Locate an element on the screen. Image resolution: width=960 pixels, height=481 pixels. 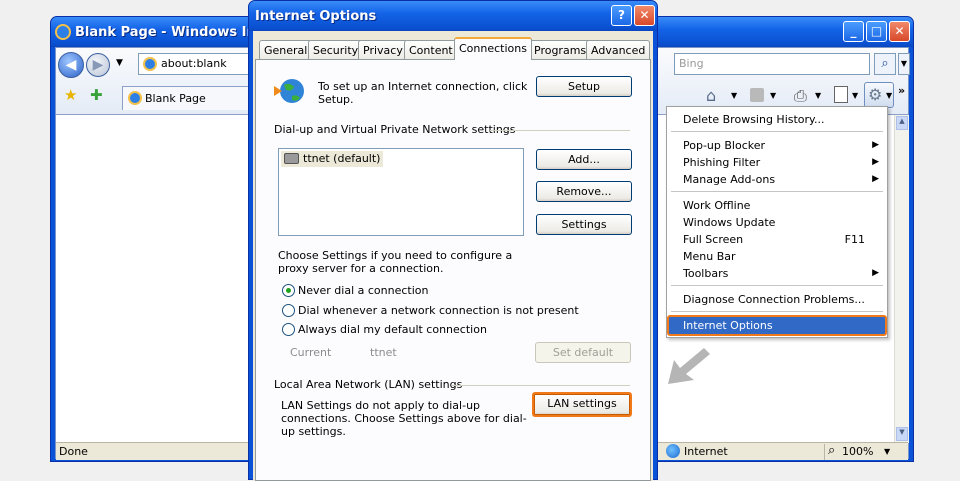
menu-item-menu-bar: Menu Bar is located at coordinates (777, 256).